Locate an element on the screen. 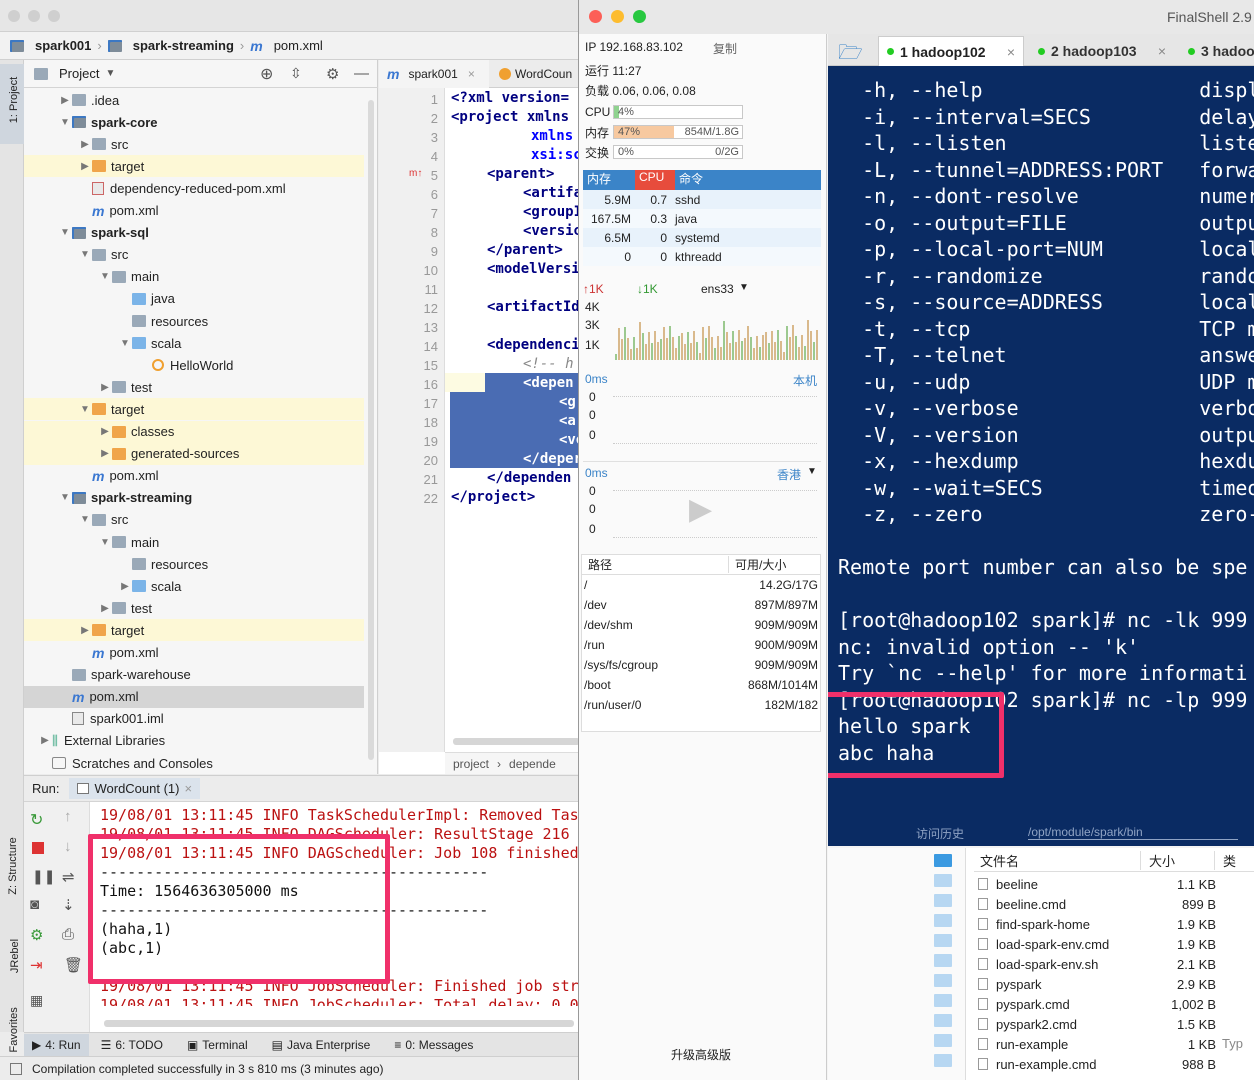  run-tab: WordCount (1) × is located at coordinates (135, 788).